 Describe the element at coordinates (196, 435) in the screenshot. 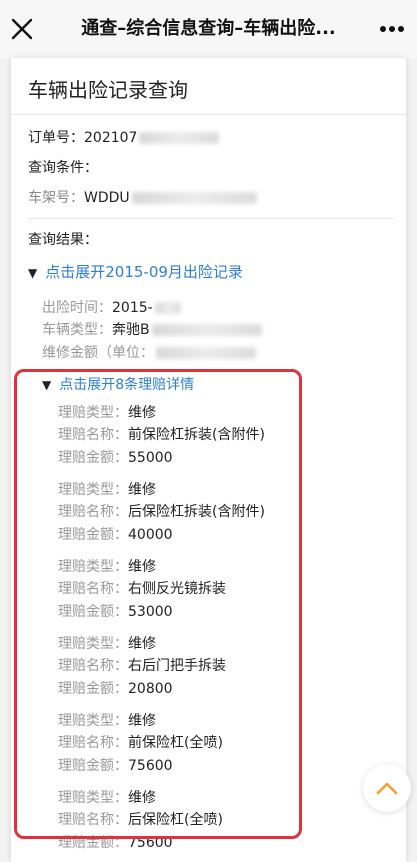

I see `claim-name-value: 前保险杠拆装(含附件)` at that location.